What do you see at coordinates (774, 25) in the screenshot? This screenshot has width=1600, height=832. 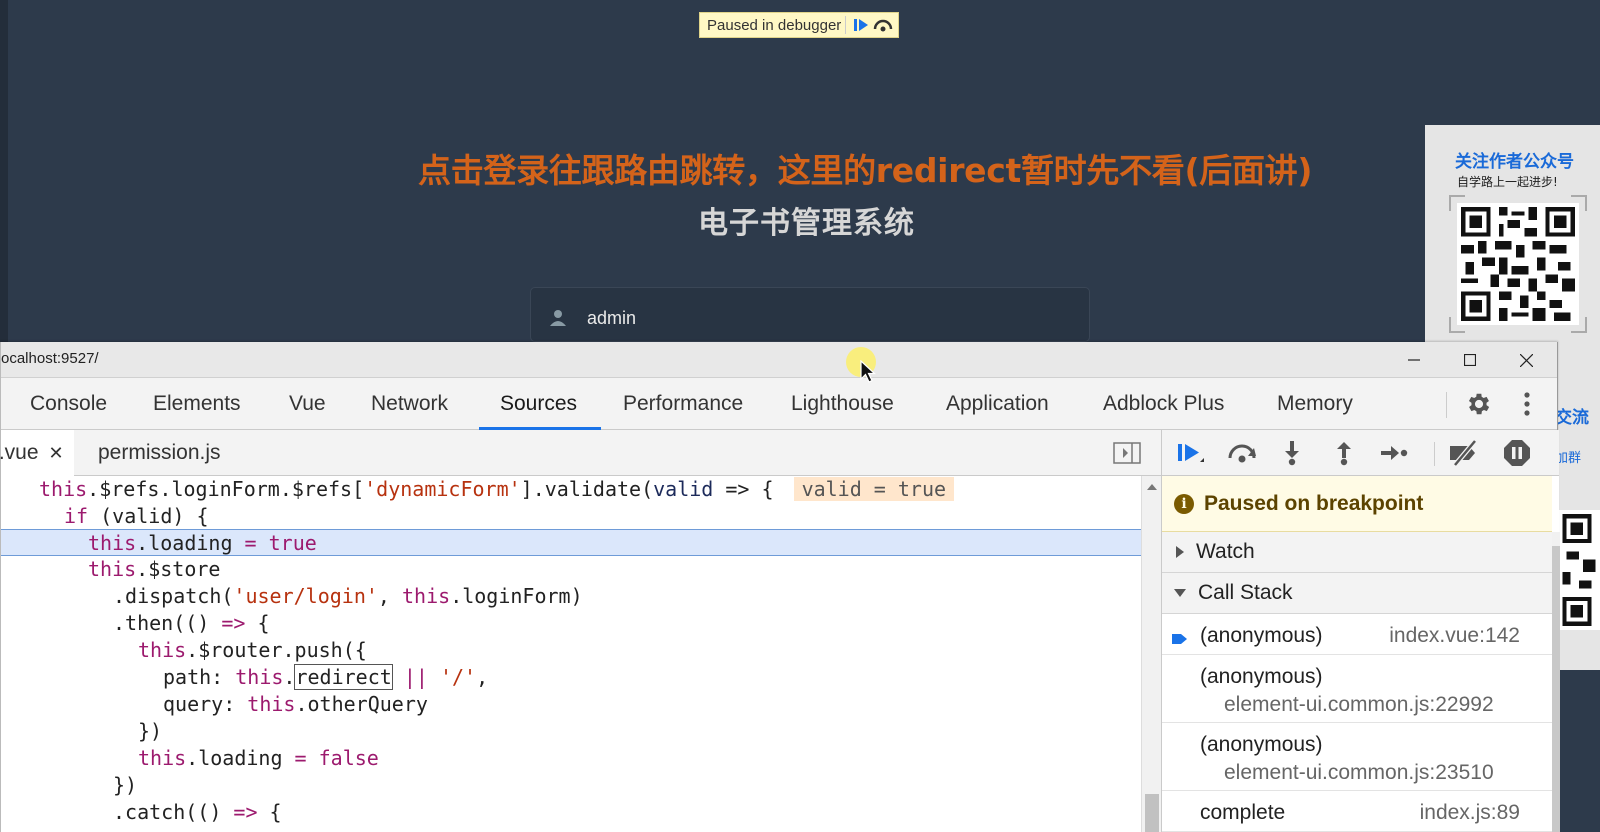 I see `debugger-badge-text: Paused in debugger` at bounding box center [774, 25].